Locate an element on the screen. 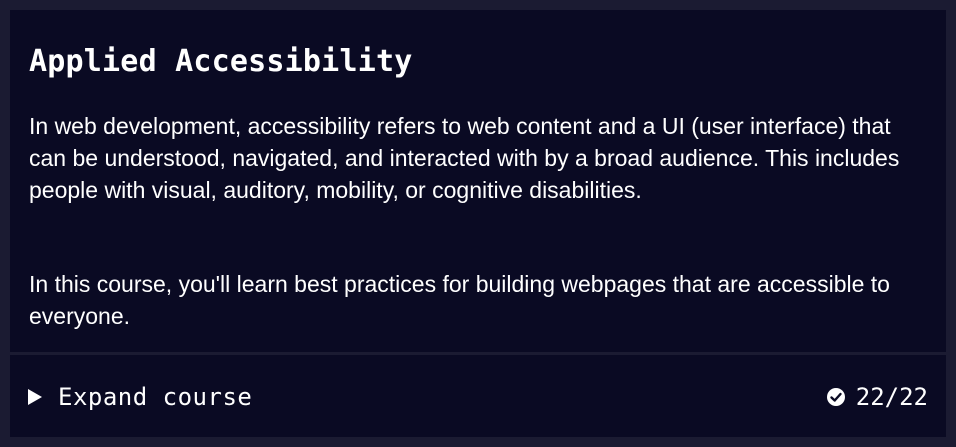 This screenshot has height=447, width=956. expand-course-label: Expand course is located at coordinates (155, 397).